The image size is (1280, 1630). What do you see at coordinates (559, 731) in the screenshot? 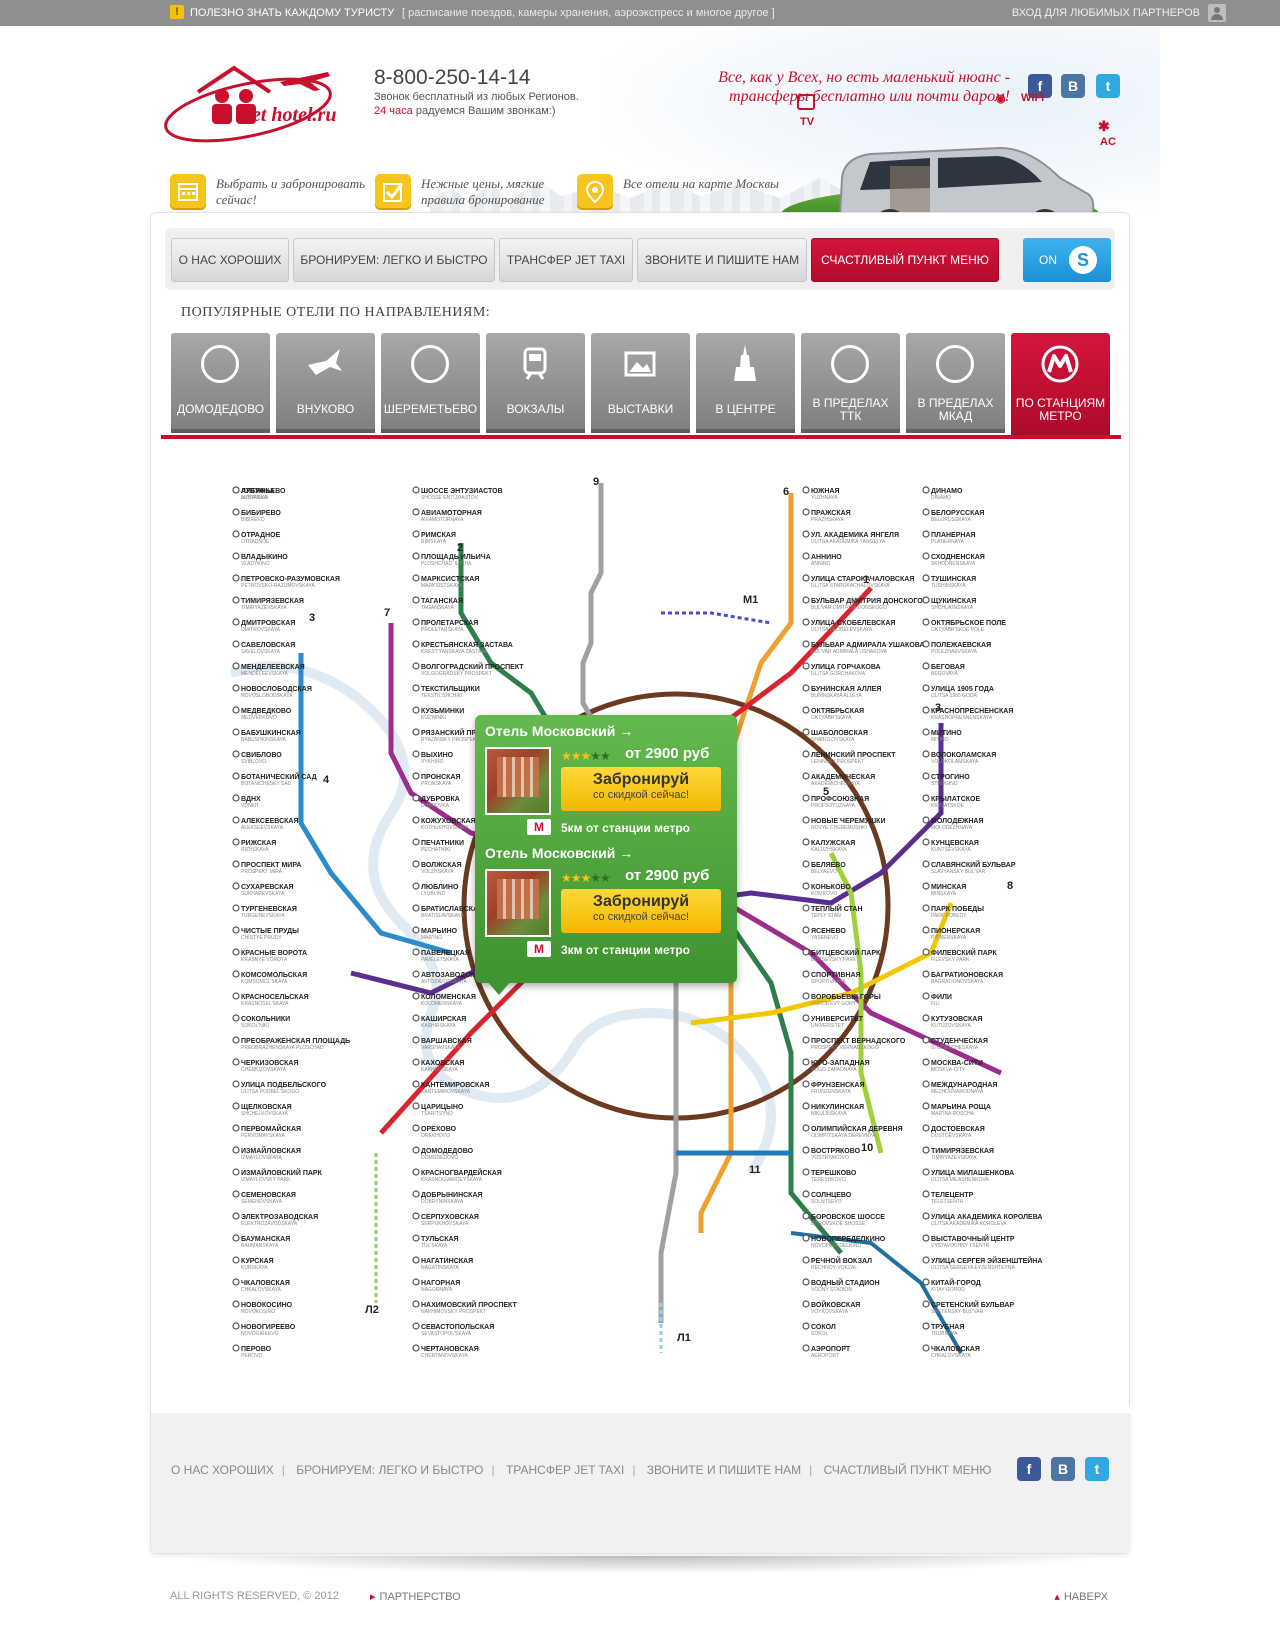
I see `hotel-name-link: Отель Московский →` at bounding box center [559, 731].